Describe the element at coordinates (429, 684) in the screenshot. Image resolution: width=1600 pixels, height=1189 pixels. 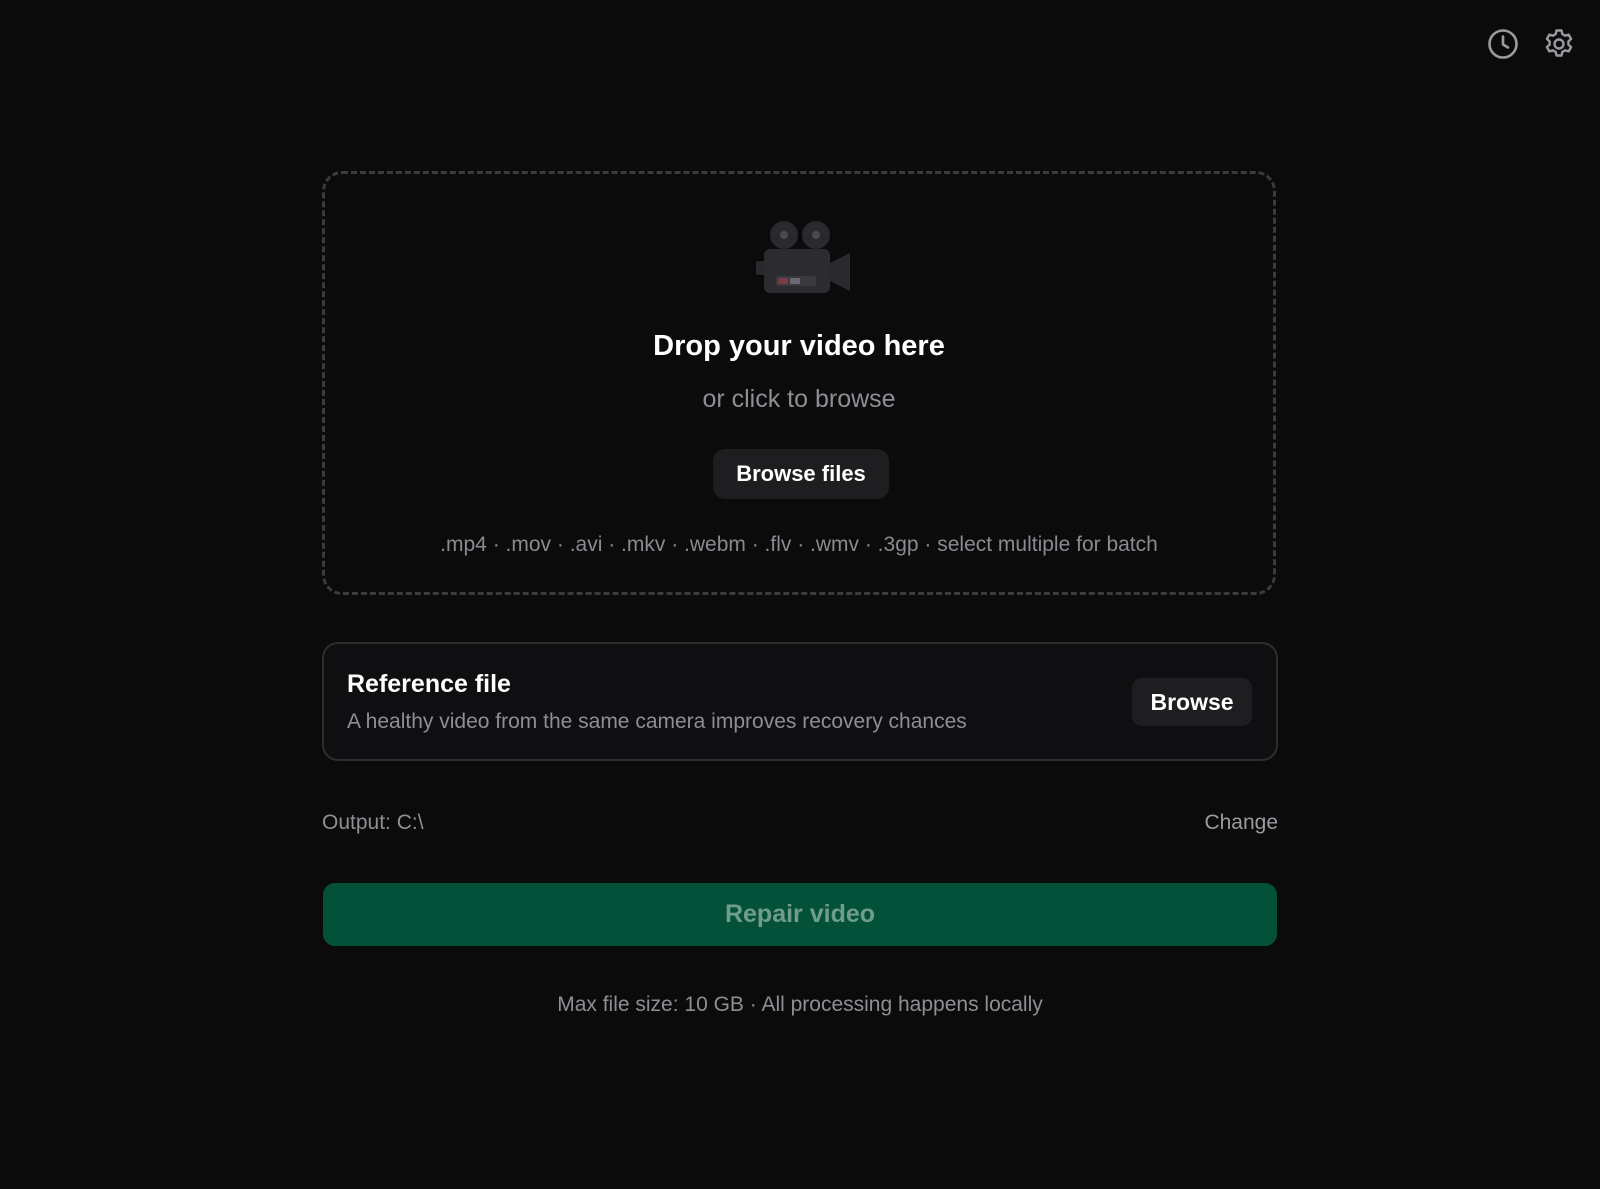
I see `reference-title: Reference file` at that location.